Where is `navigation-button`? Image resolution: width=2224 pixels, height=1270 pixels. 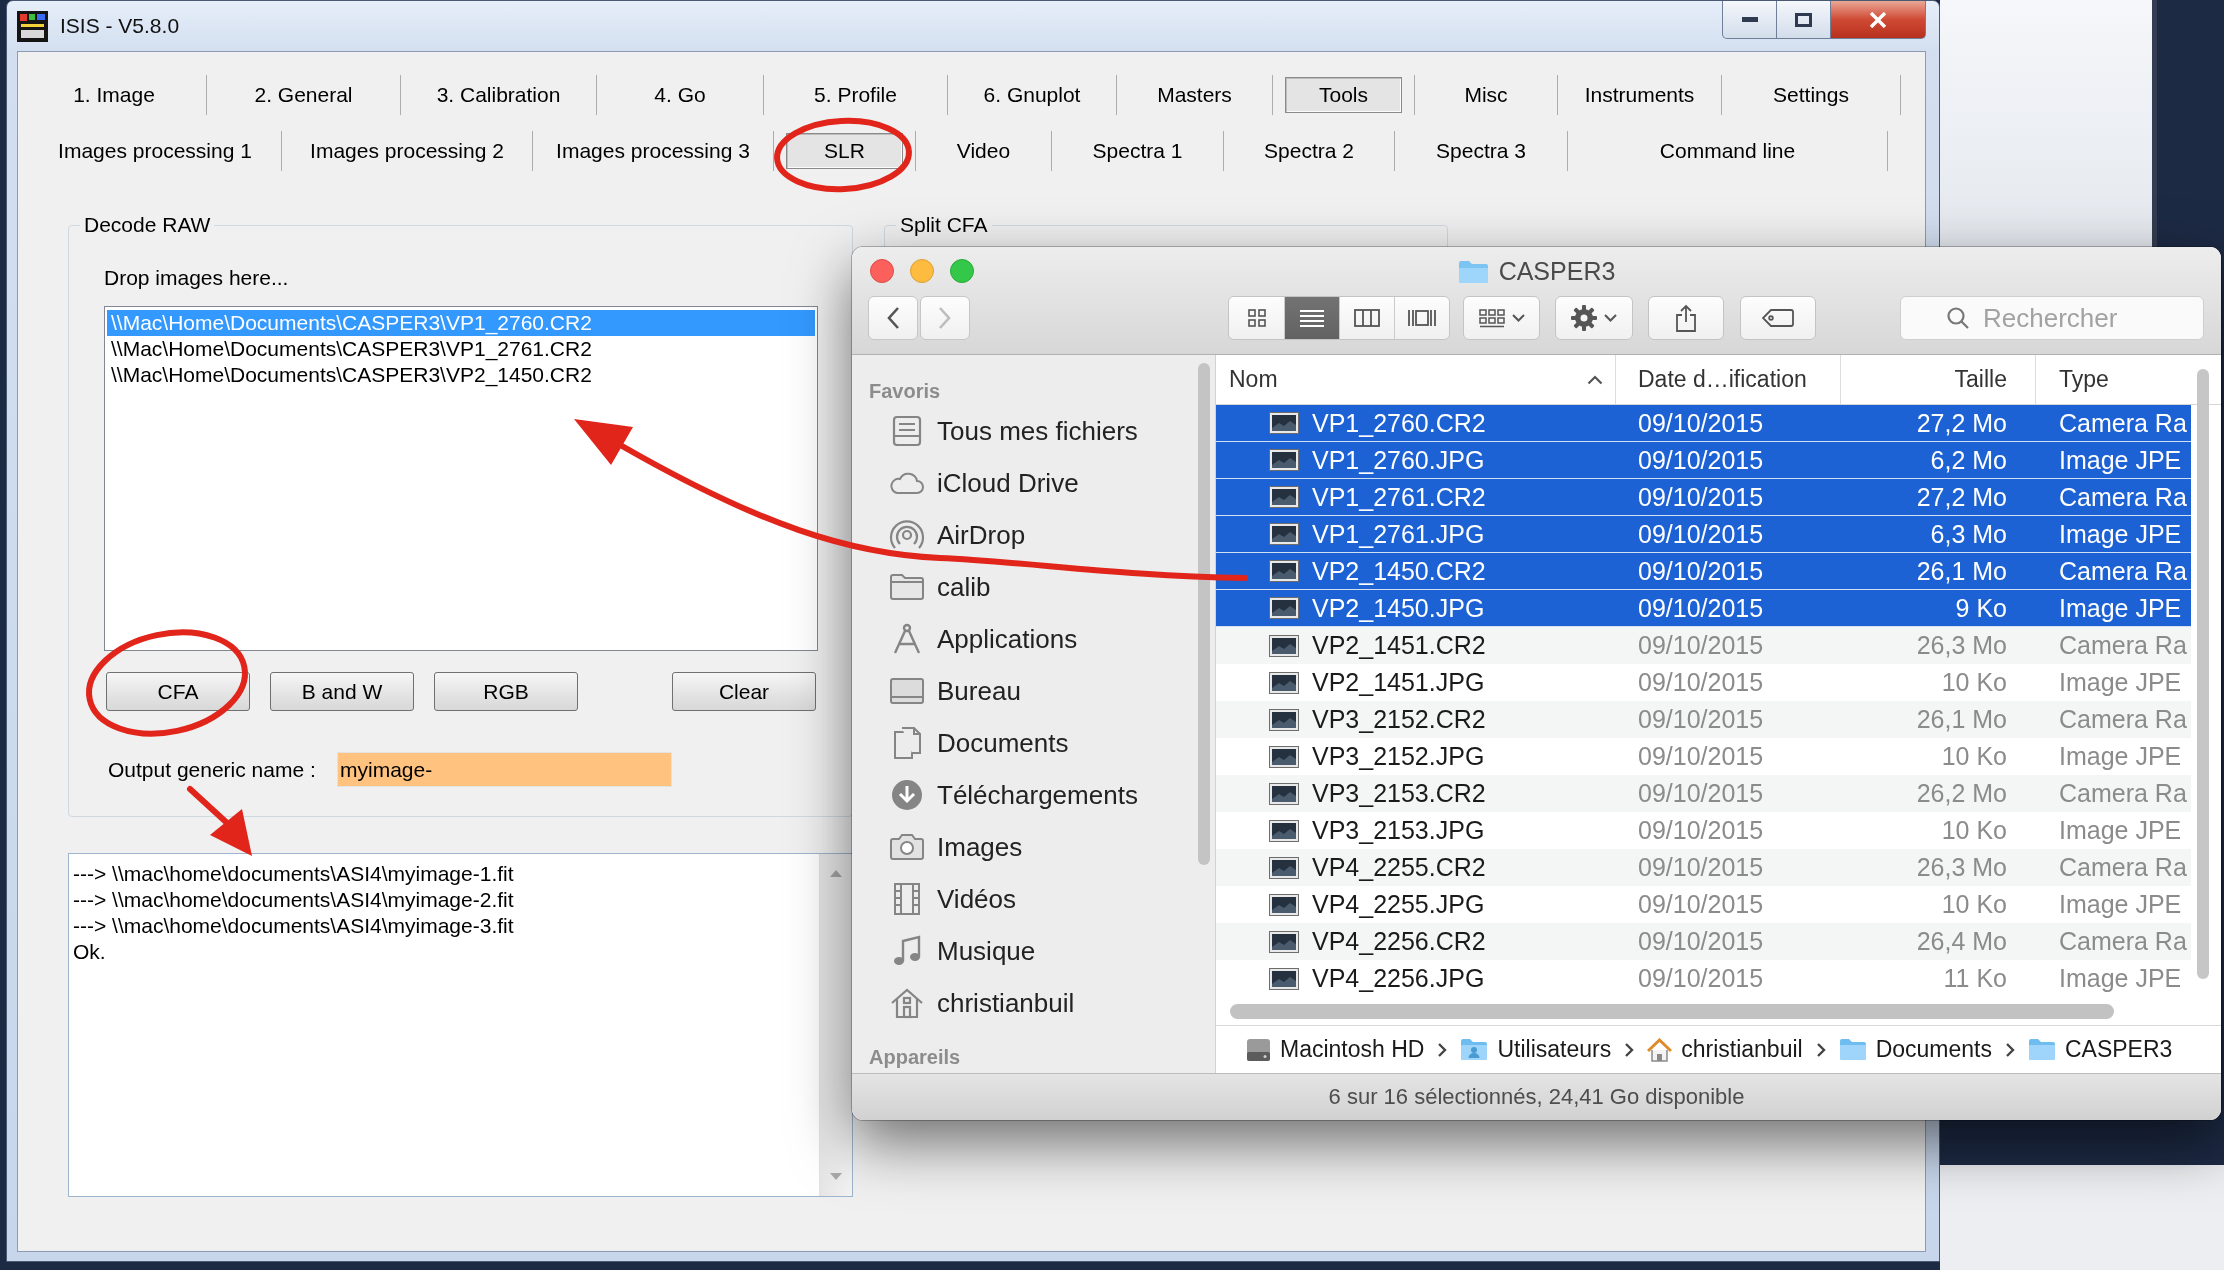 navigation-button is located at coordinates (893, 318).